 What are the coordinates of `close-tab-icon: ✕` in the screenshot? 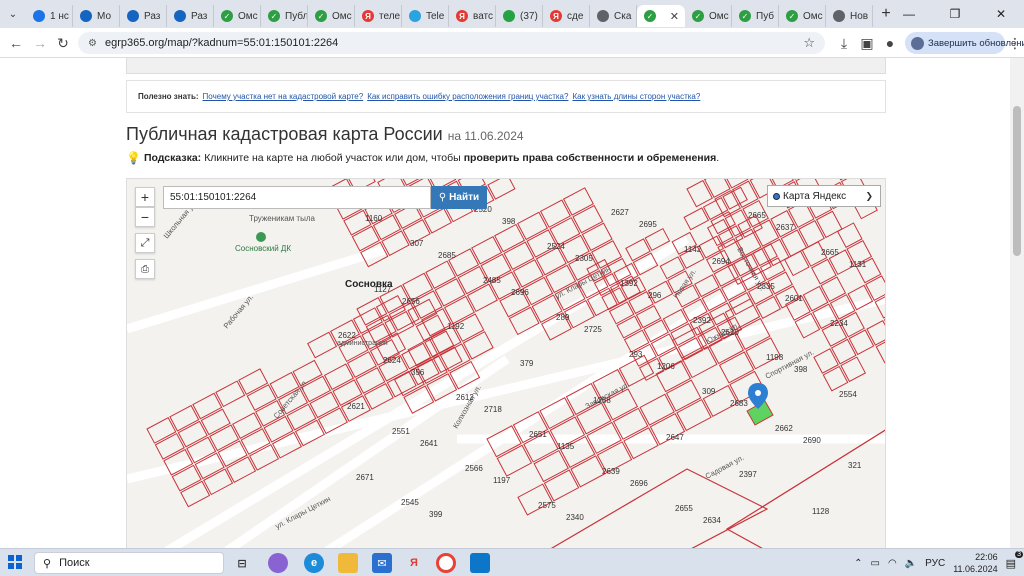 It's located at (674, 16).